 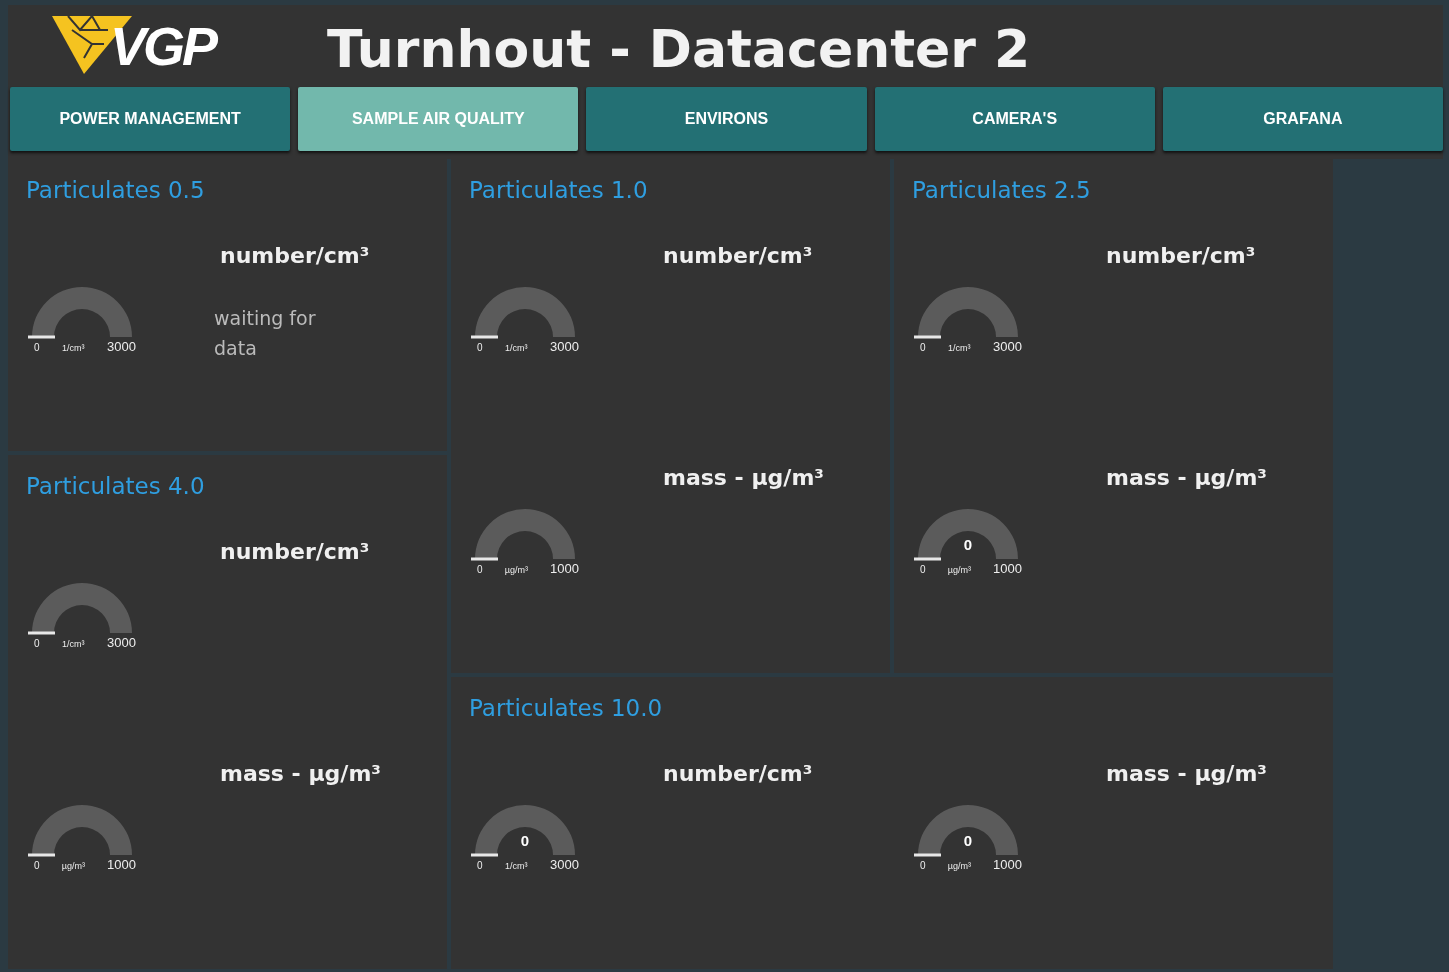 I want to click on dashboard-title: Turnhout - Datacenter 2, so click(x=679, y=49).